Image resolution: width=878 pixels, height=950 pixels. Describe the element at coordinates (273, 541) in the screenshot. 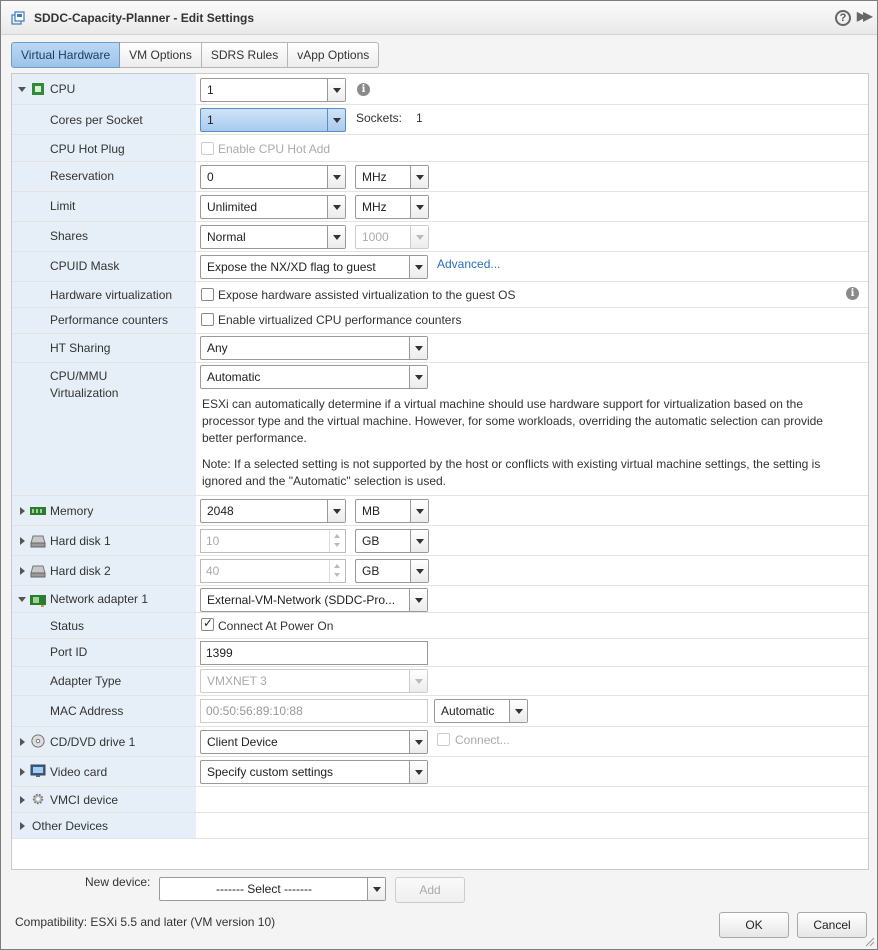

I see `hard-disk-1-size-input: 10` at that location.